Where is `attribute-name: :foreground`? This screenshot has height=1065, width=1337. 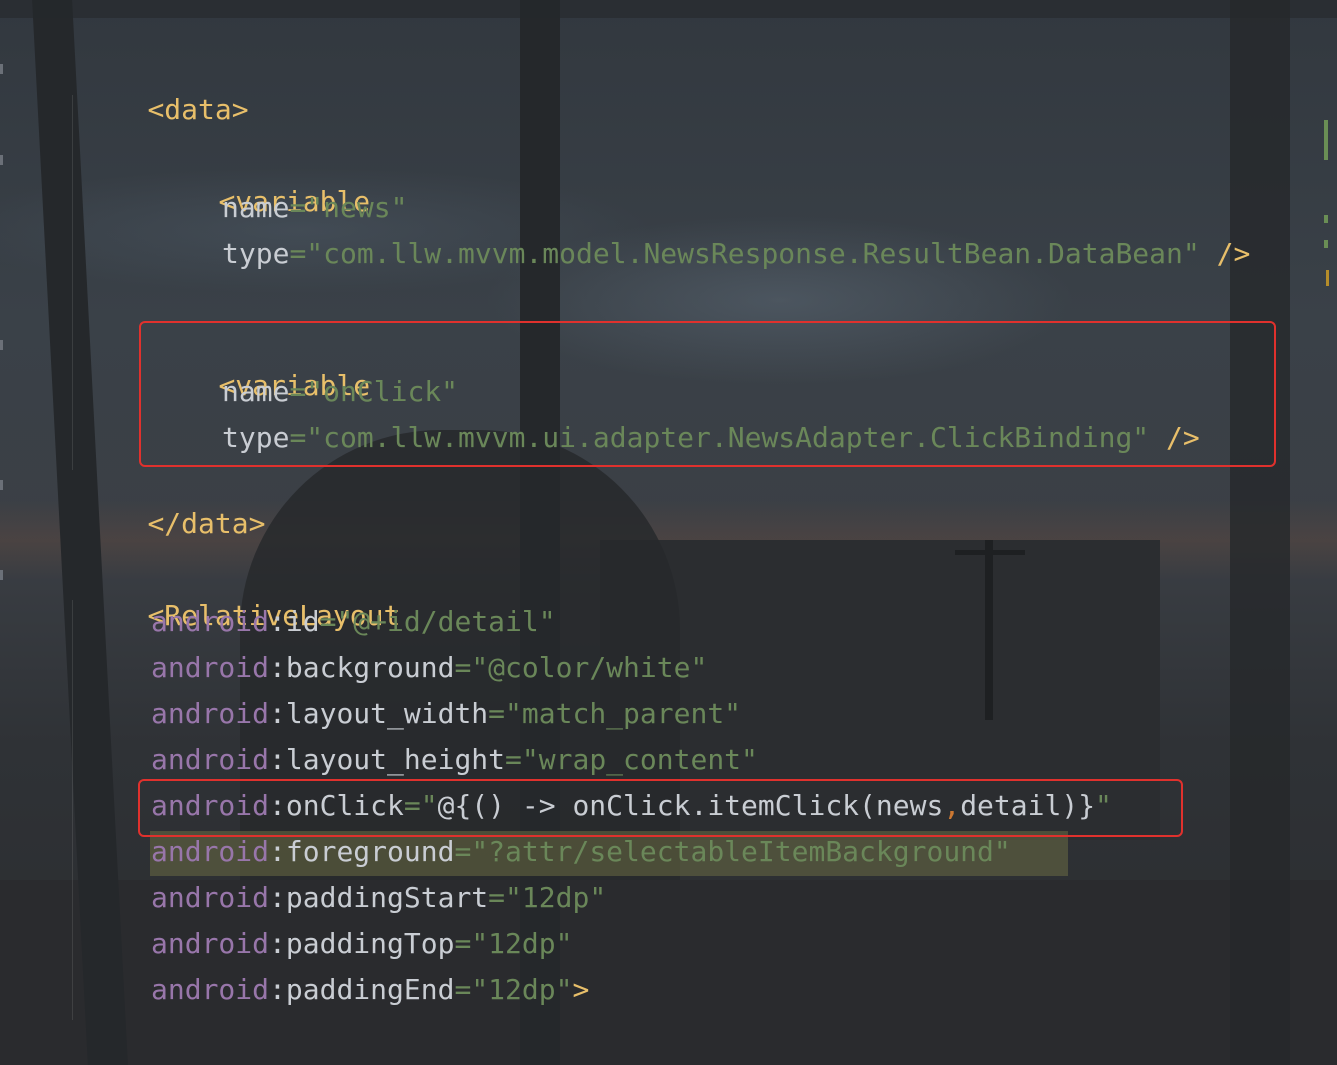 attribute-name: :foreground is located at coordinates (362, 851).